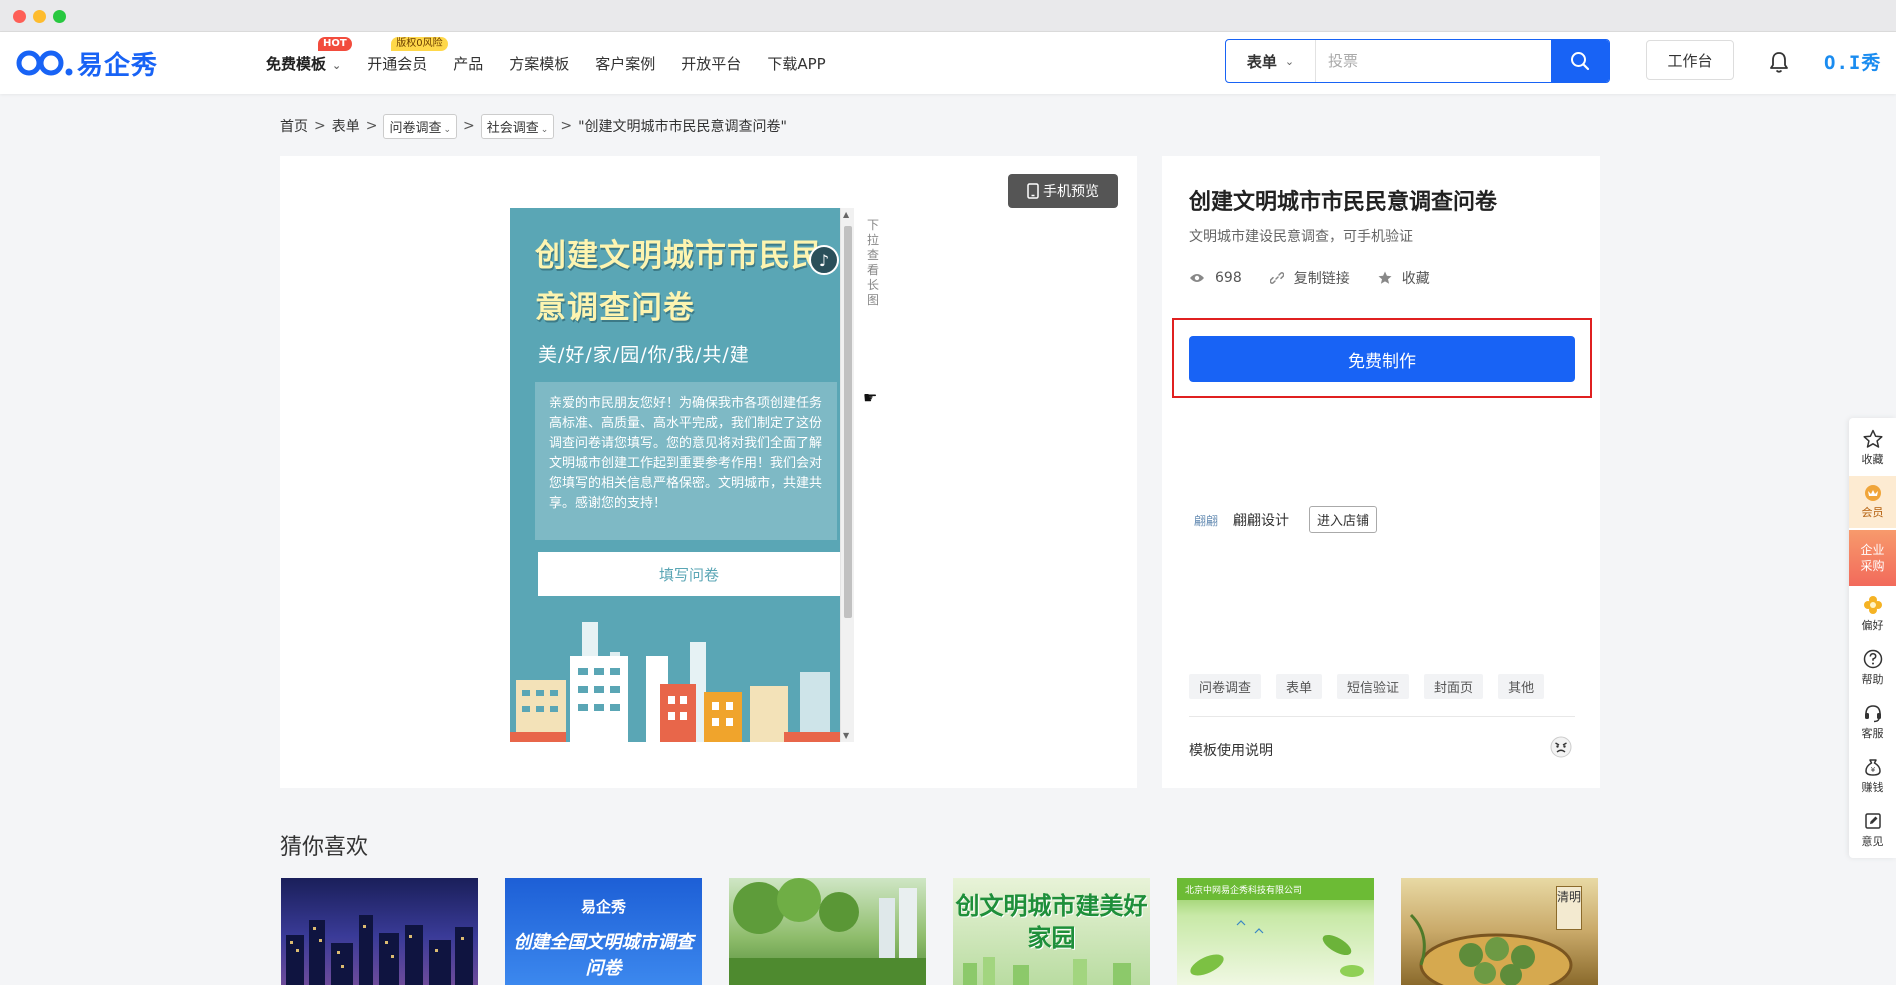  I want to click on site-logo: 易企秀, so click(86, 63).